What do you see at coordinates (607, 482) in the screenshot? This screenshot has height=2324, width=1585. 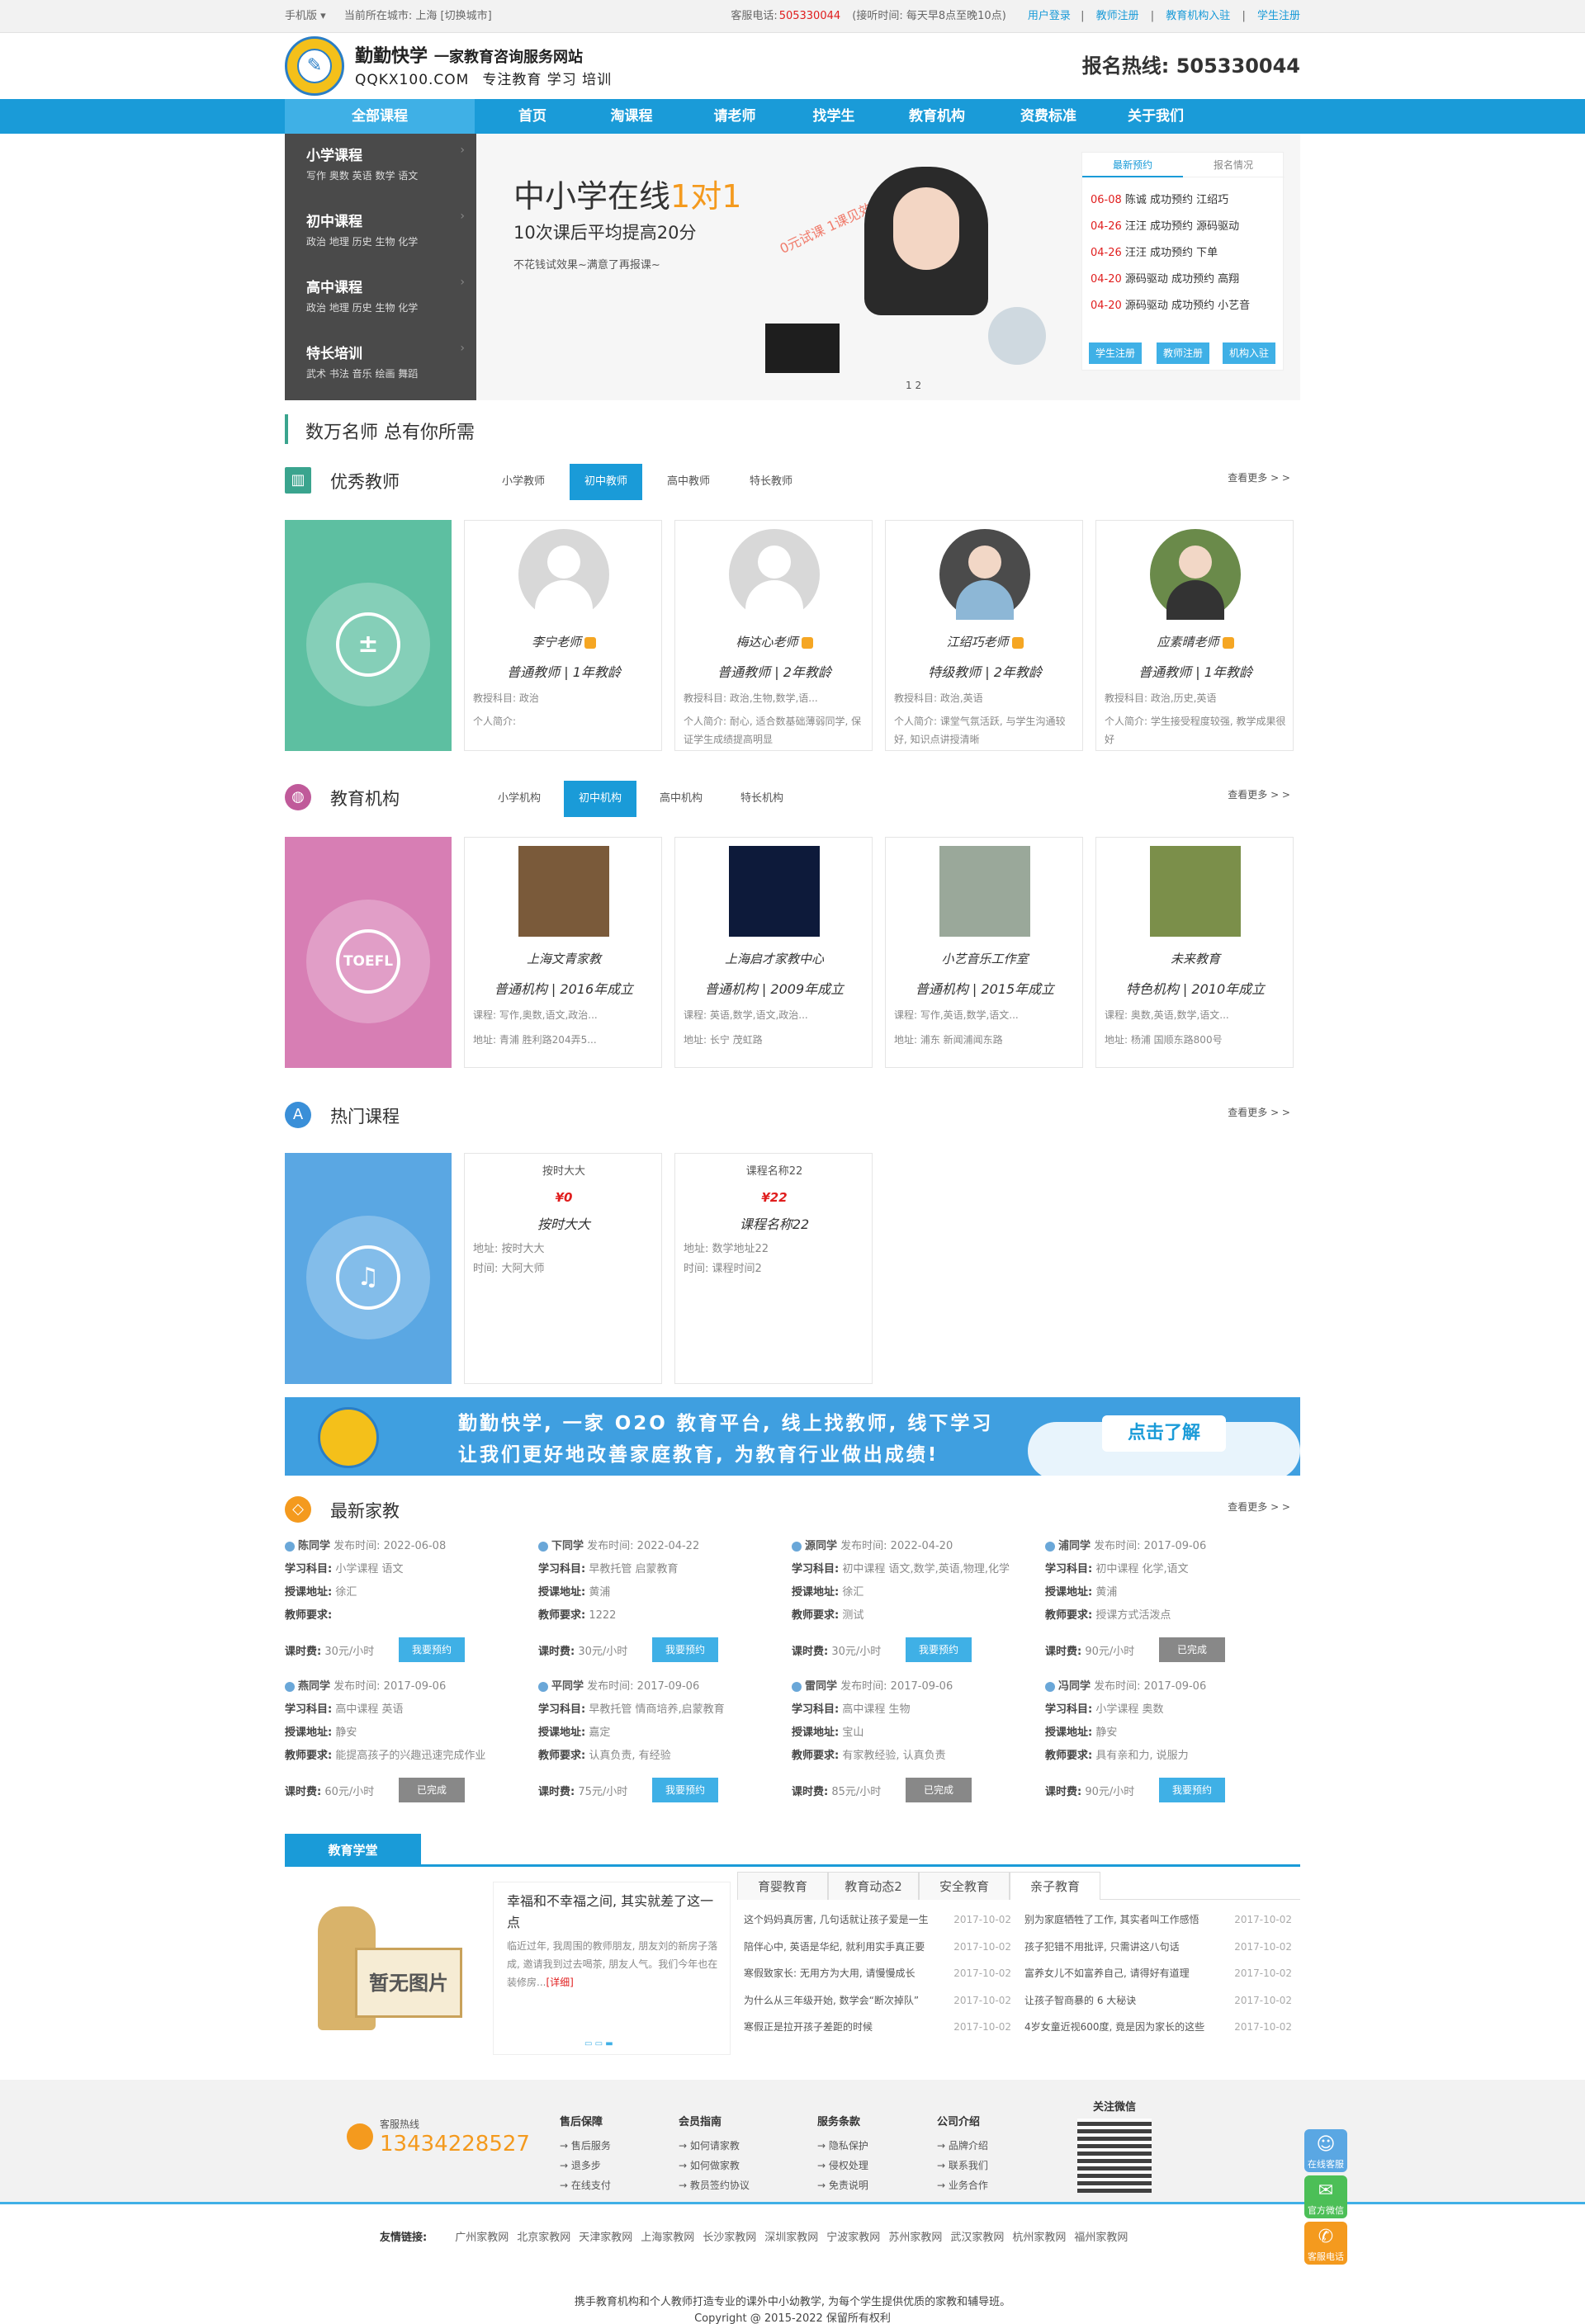 I see `tab-junior-teachers: 初中教师` at bounding box center [607, 482].